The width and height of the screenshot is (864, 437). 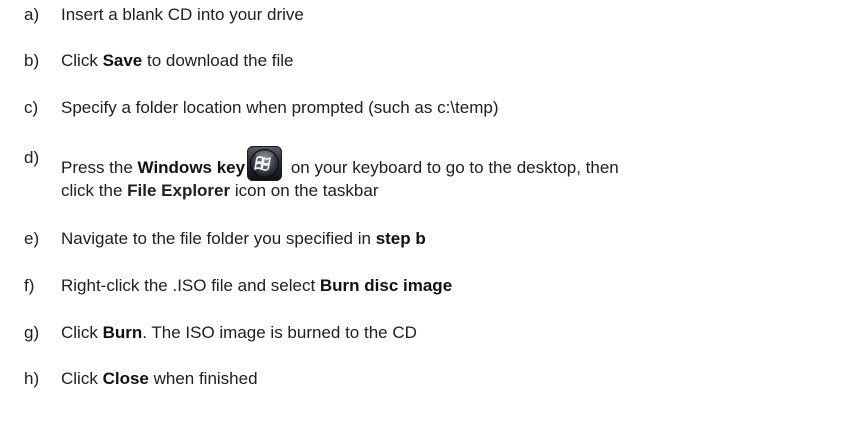 What do you see at coordinates (29, 285) in the screenshot?
I see `step-marker: f)` at bounding box center [29, 285].